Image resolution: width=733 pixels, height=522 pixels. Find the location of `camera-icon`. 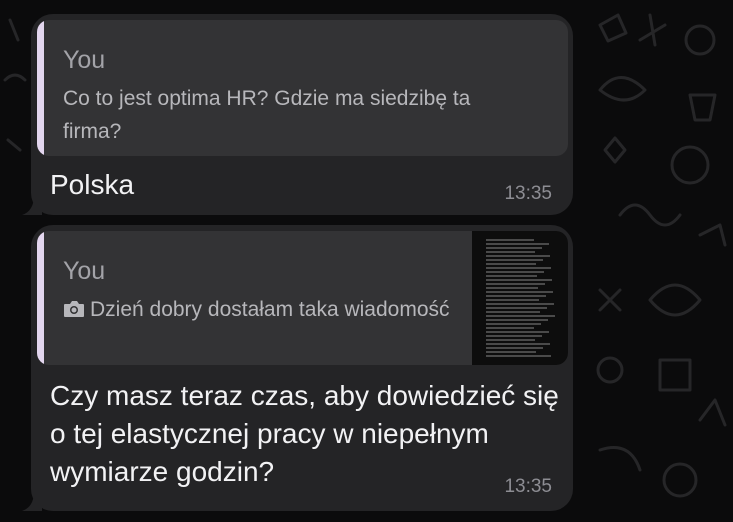

camera-icon is located at coordinates (74, 309).